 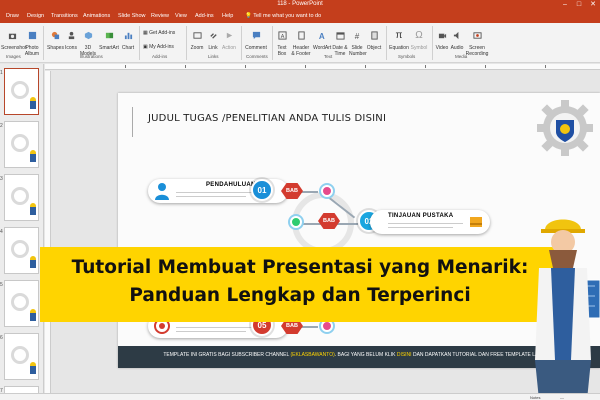 What do you see at coordinates (197, 38) in the screenshot?
I see `zoom-button: Zoom` at bounding box center [197, 38].